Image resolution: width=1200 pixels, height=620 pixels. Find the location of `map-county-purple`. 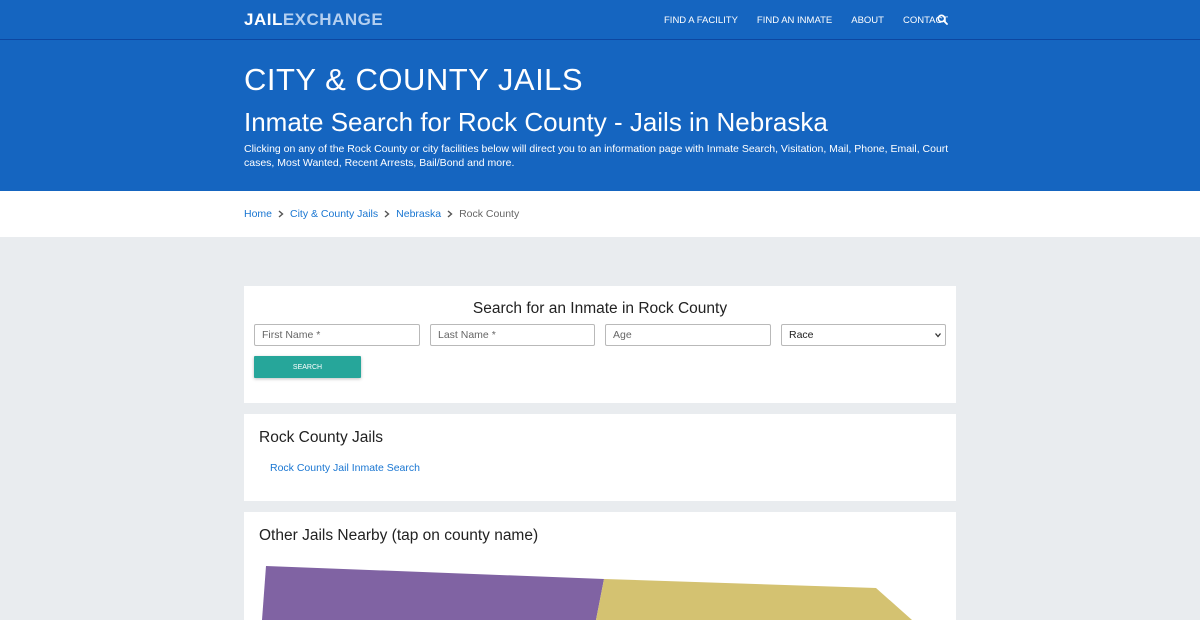

map-county-purple is located at coordinates (433, 593).